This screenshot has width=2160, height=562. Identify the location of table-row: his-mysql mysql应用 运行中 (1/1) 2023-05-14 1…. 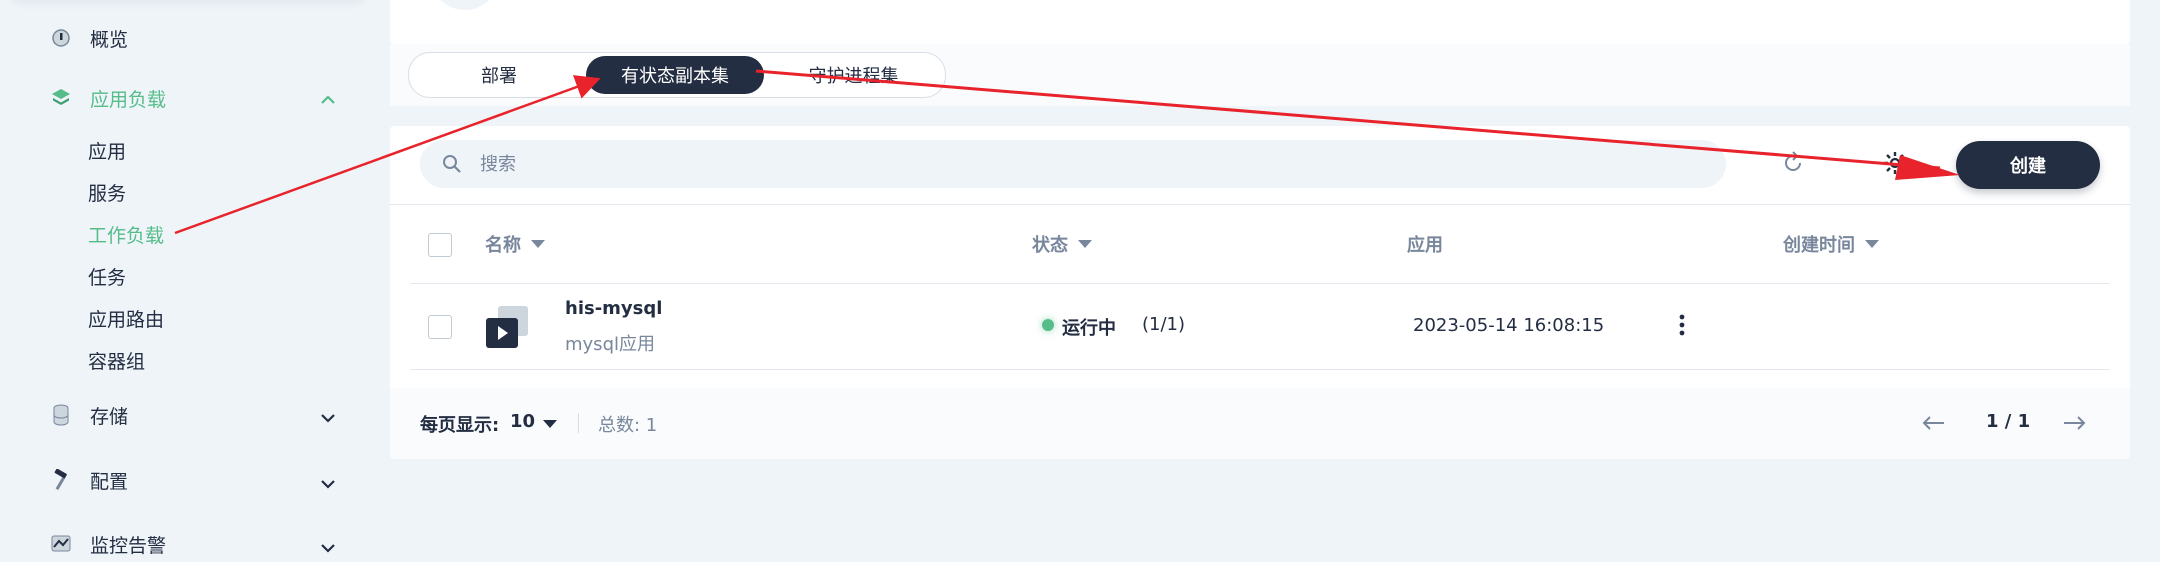
(1260, 327).